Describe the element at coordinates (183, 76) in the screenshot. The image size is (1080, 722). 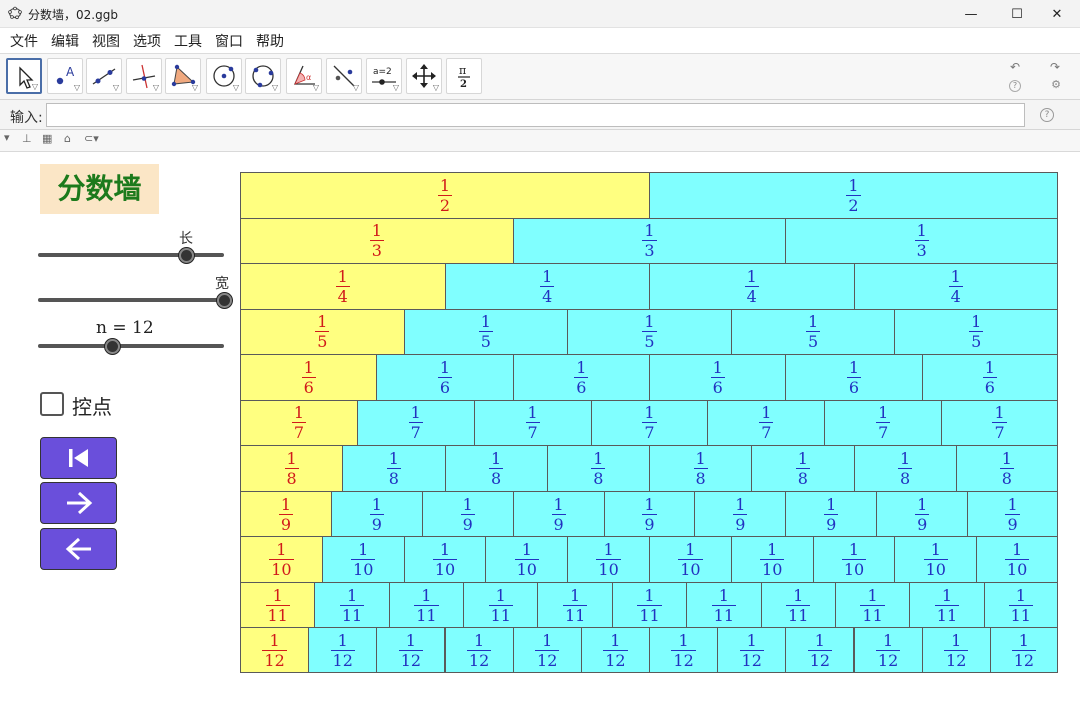
I see `polygon-tool-button: ▽` at that location.